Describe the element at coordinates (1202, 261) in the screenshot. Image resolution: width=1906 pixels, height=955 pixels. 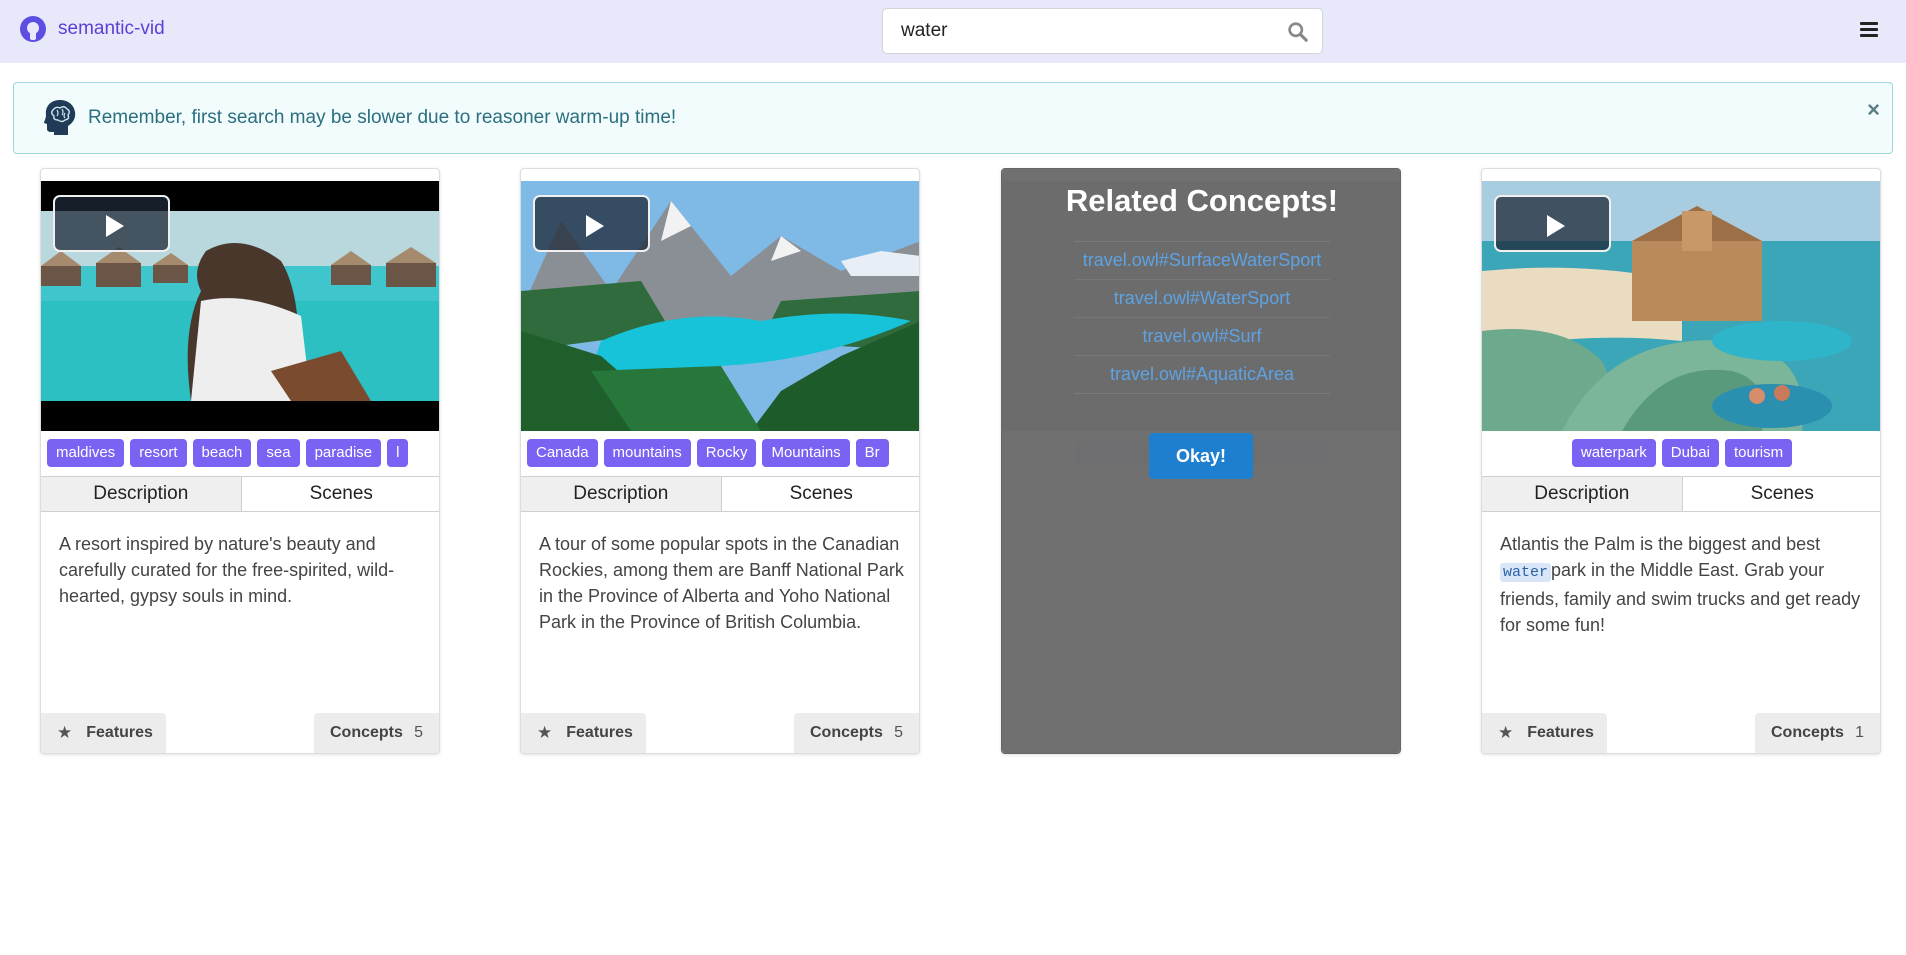
I see `concept-link: travel.owl#SurfaceWaterSport` at that location.